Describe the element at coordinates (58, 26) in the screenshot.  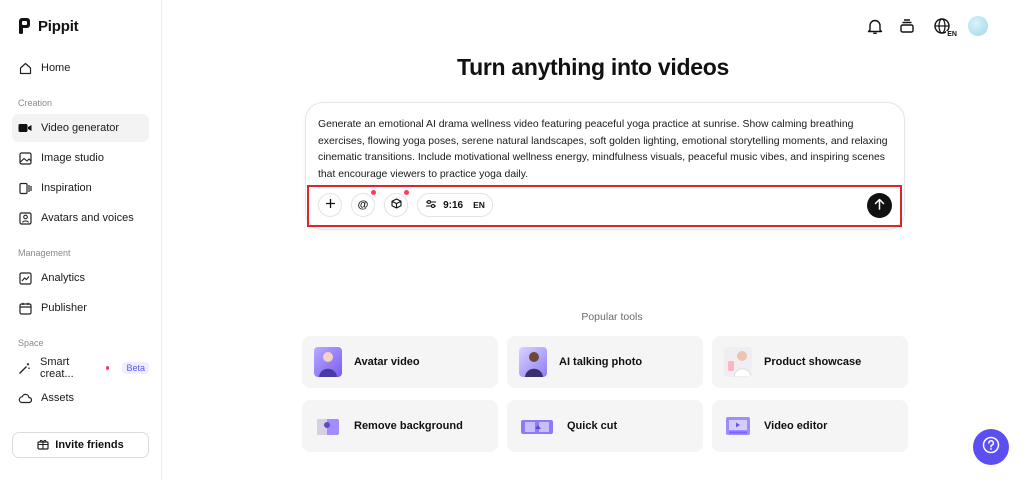
I see `app-name: Pippit` at that location.